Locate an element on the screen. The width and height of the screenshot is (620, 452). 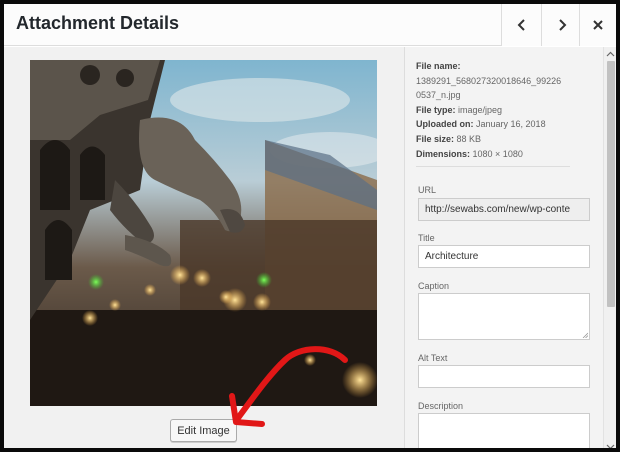
previous-attachment-button is located at coordinates (521, 25).